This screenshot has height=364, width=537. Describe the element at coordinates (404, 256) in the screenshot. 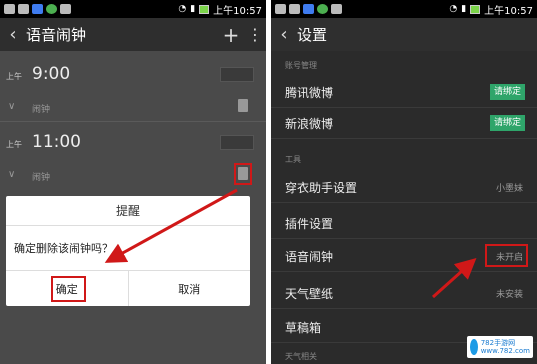

I see `setting-row-voice-alarm: 语音闹钟 未开启` at that location.